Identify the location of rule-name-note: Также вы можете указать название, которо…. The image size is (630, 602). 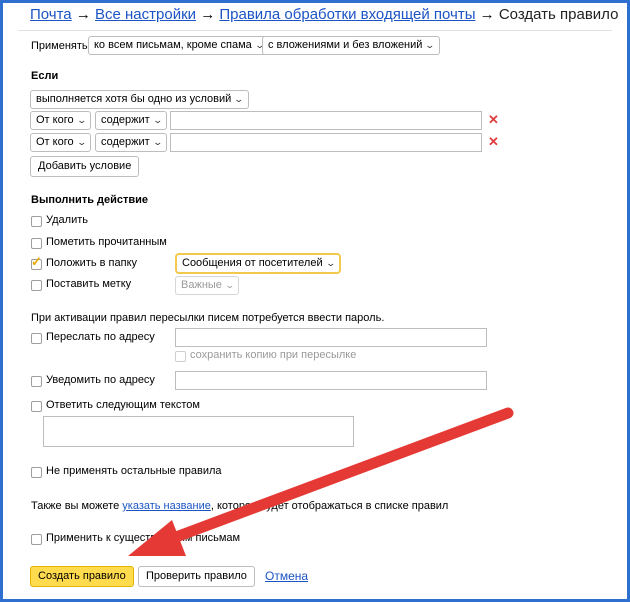
(239, 506).